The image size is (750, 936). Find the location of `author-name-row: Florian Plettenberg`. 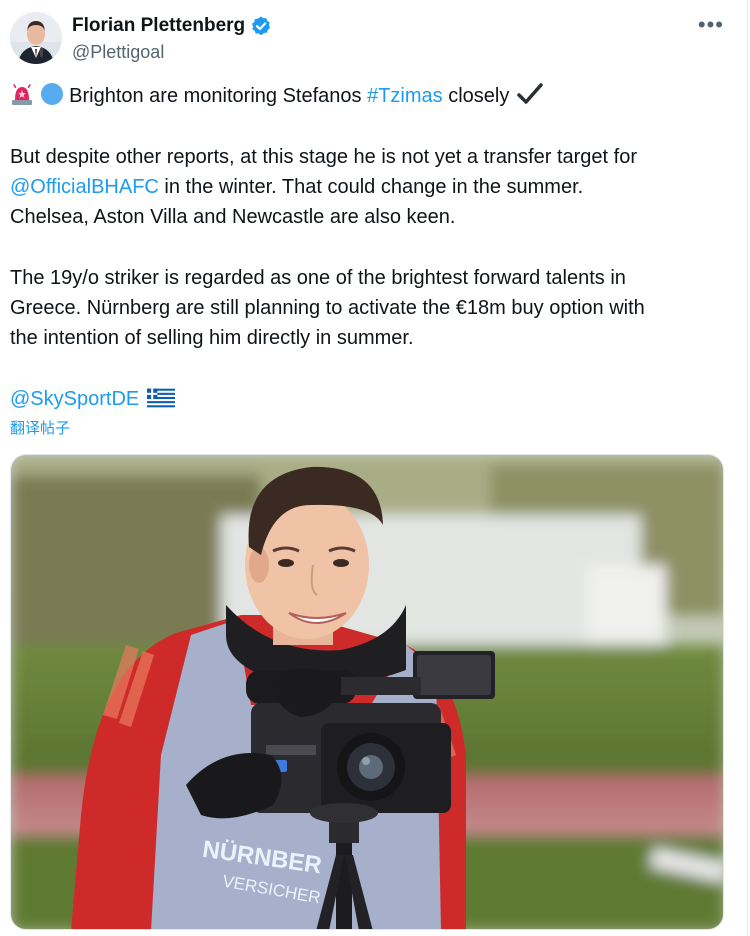

author-name-row: Florian Plettenberg is located at coordinates (172, 26).